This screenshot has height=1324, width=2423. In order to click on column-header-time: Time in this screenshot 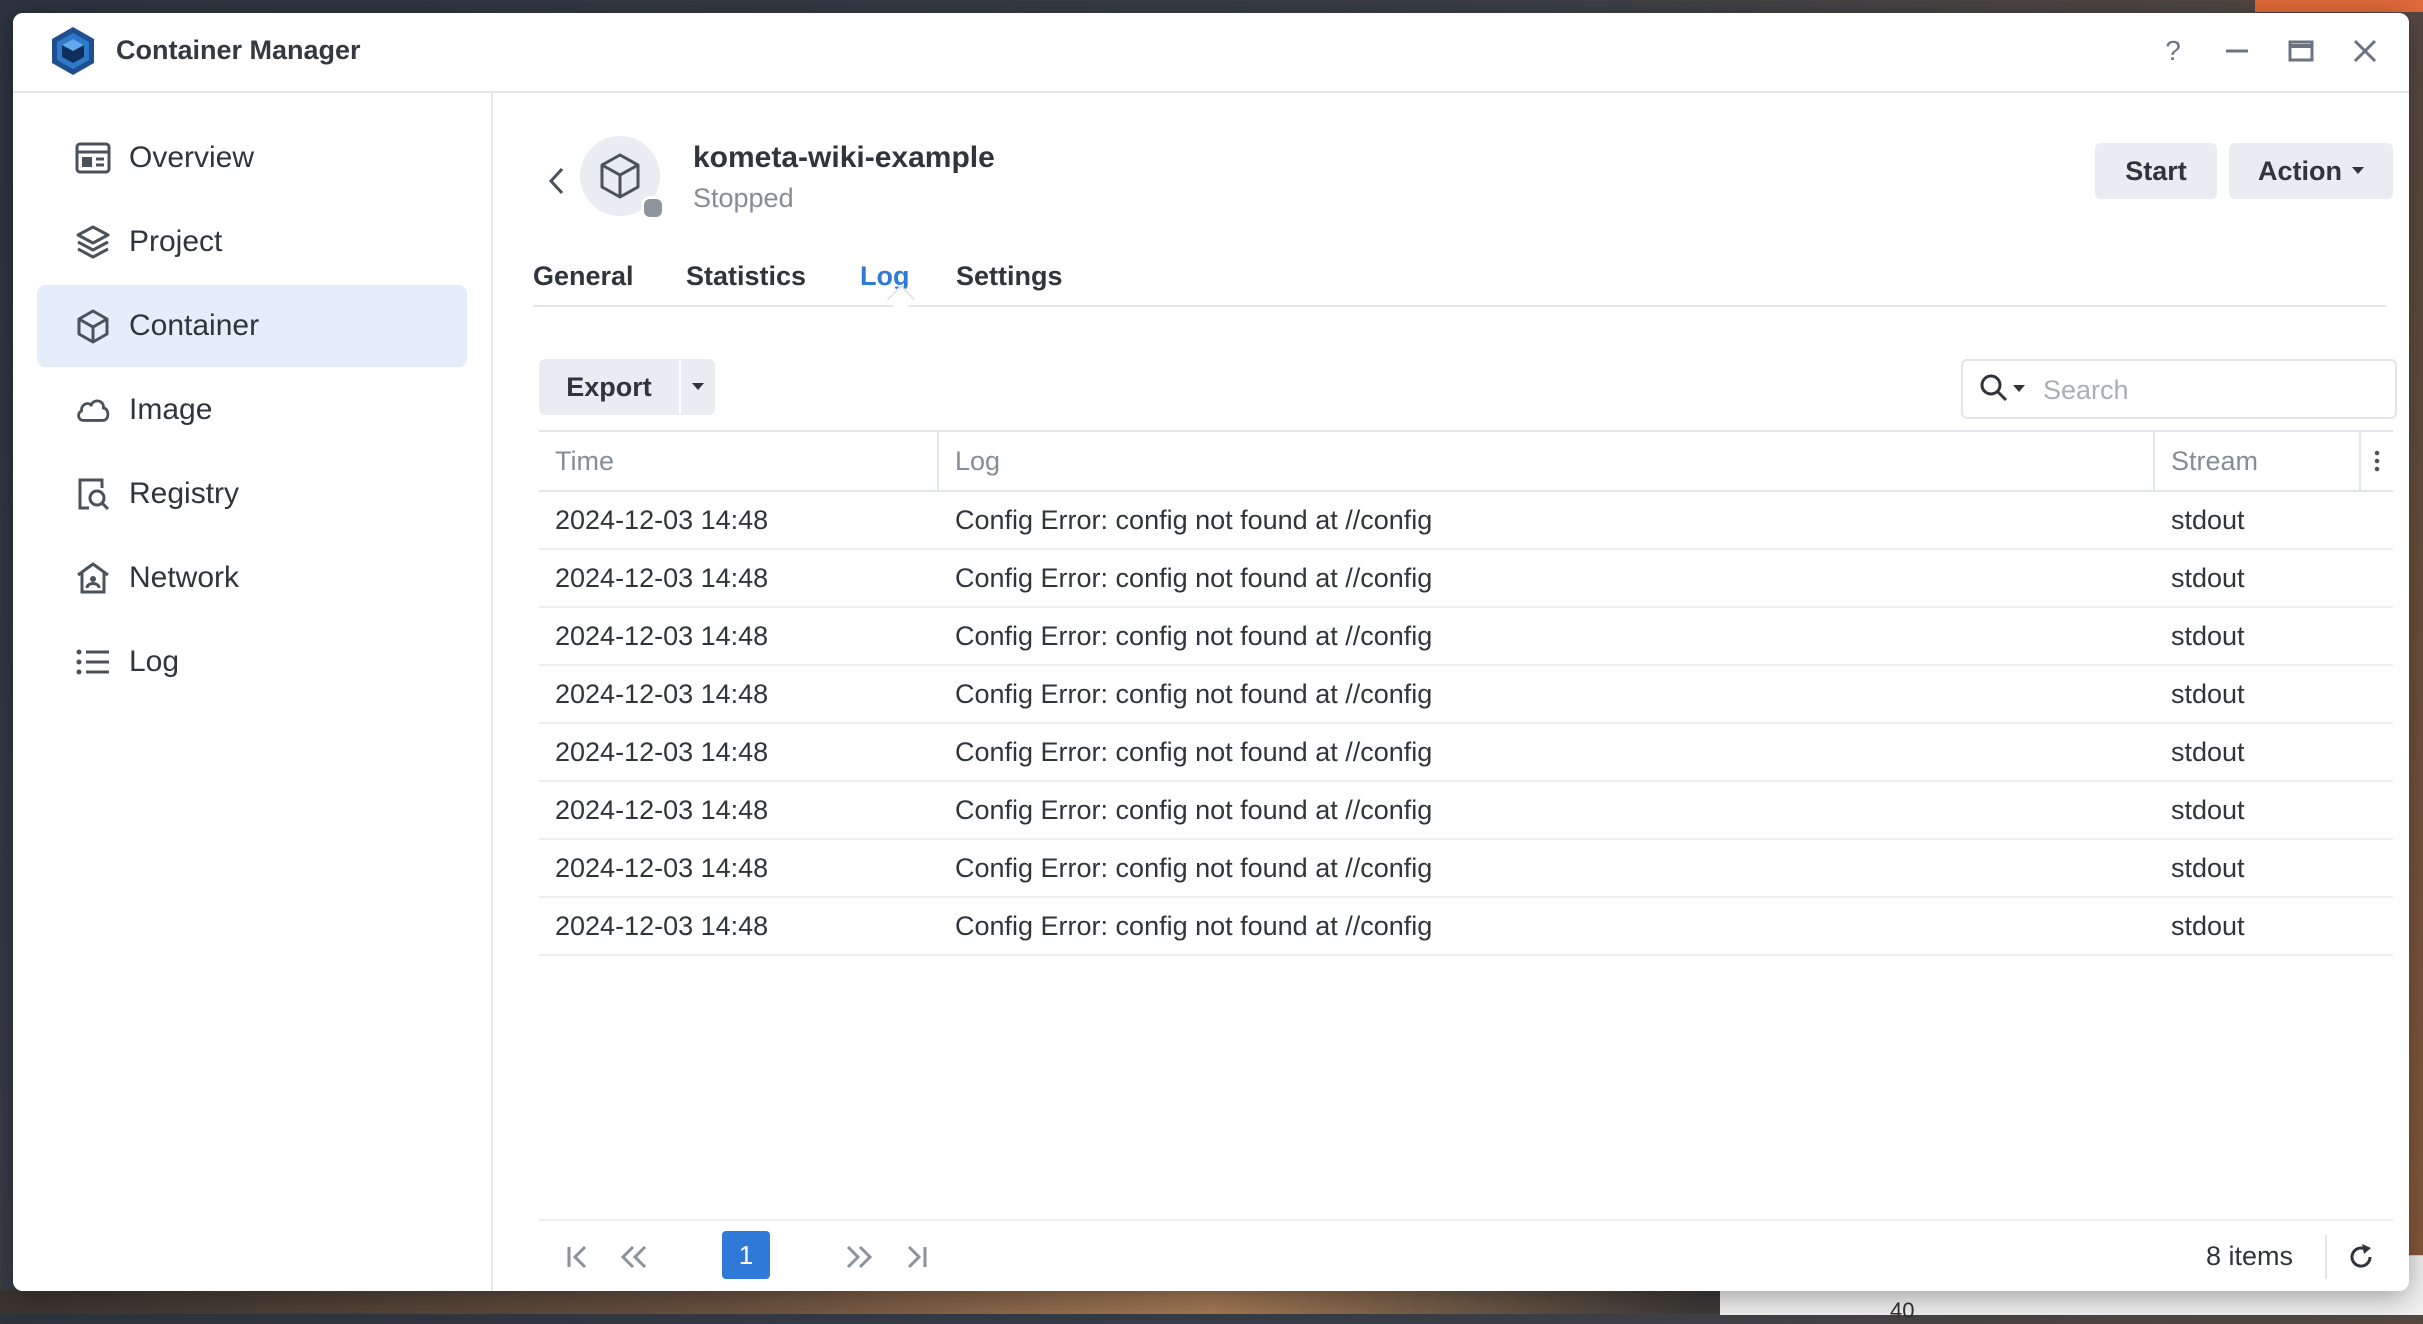, I will do `click(584, 461)`.